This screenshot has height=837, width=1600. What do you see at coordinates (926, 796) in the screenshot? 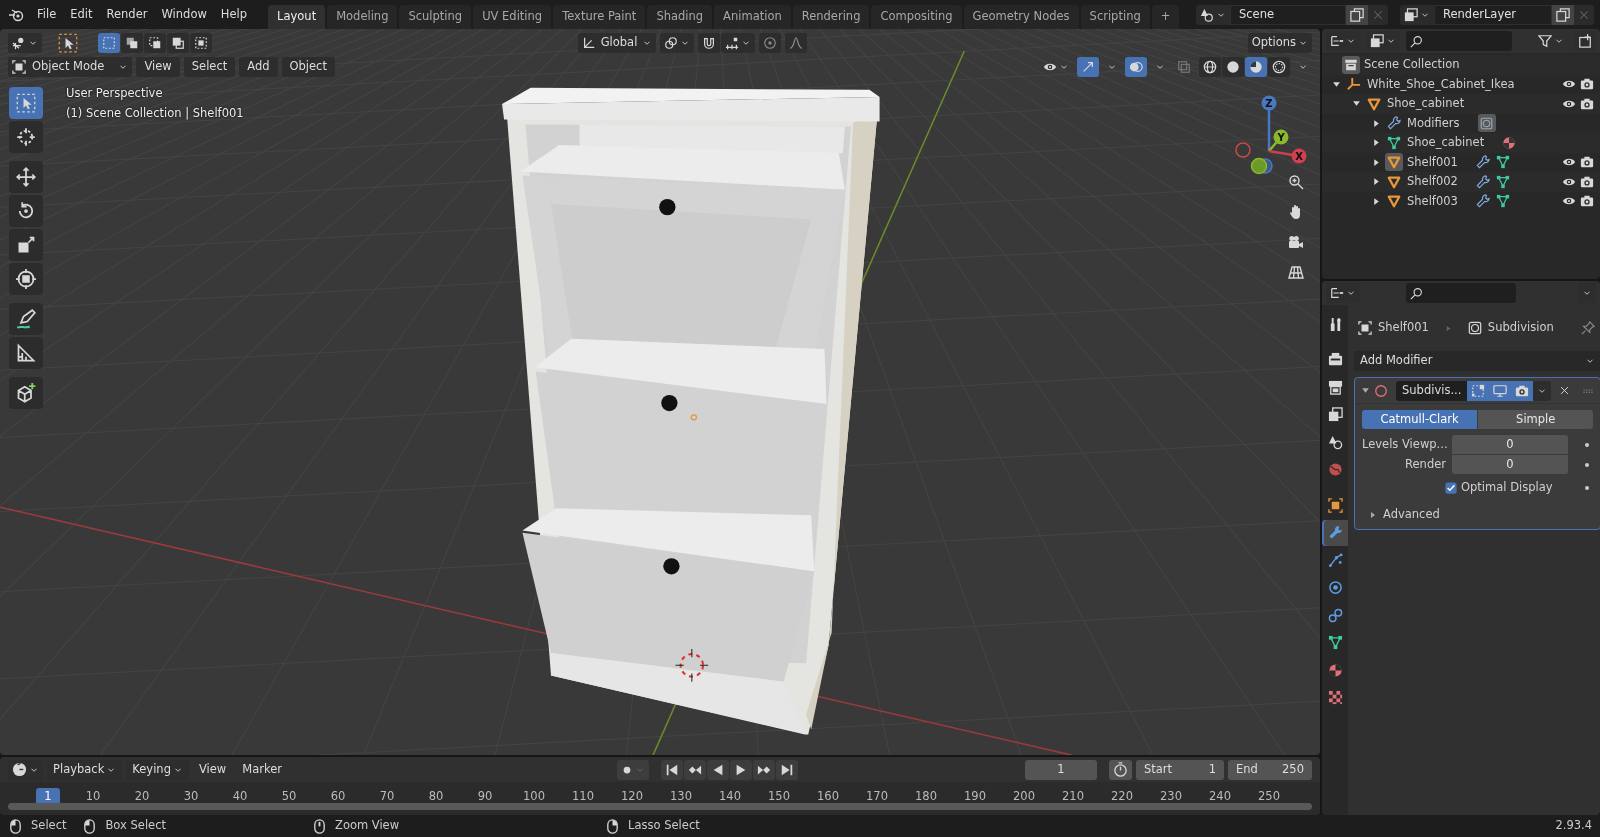
I see `frame-number: 180` at bounding box center [926, 796].